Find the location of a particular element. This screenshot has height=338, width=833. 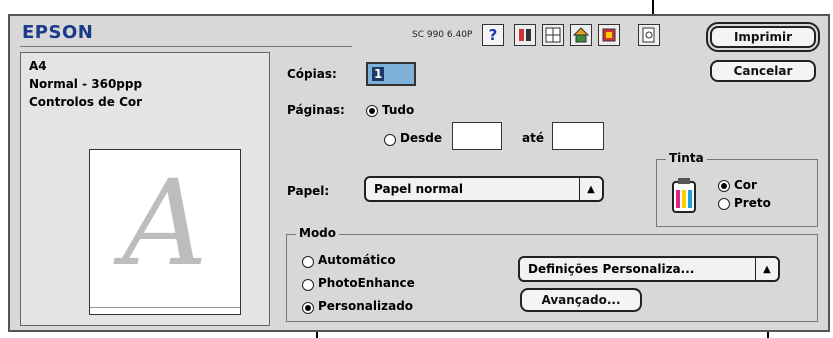

mode-custom-label: Personalizado is located at coordinates (366, 306).